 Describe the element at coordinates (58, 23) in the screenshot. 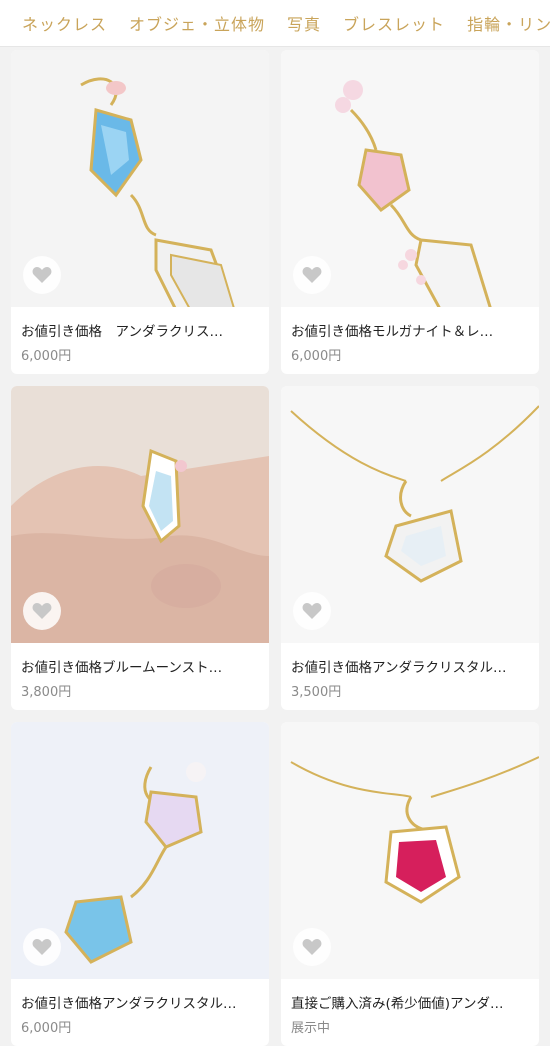

I see `tab-necklace: ネックレス` at that location.